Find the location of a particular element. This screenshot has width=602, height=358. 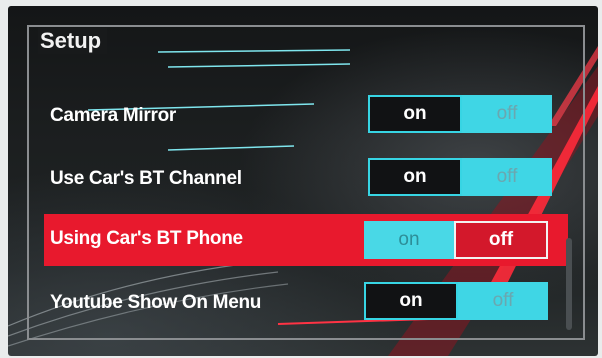

setting-label: Using Car's BT Phone is located at coordinates (146, 238).